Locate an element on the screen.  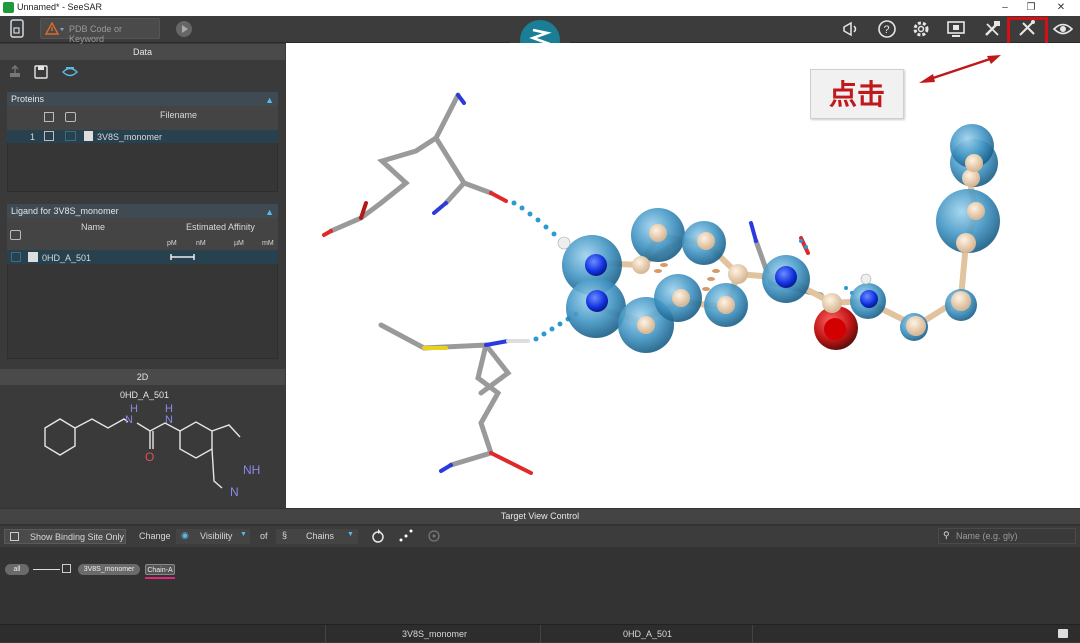
visibility-label: Visibility is located at coordinates (216, 536).